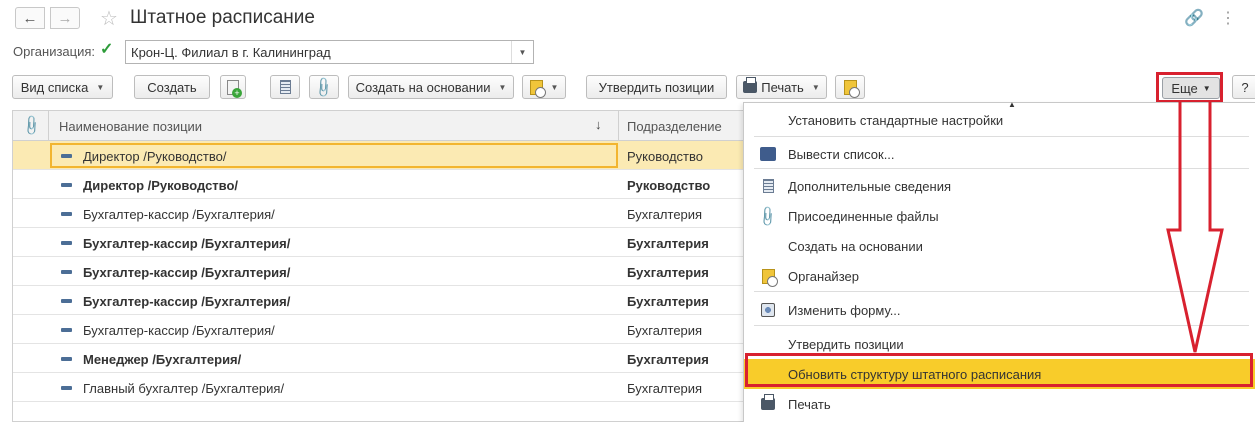 The image size is (1255, 422). I want to click on favorite-star-icon: ☆, so click(109, 18).